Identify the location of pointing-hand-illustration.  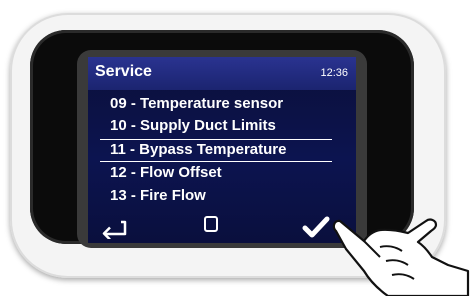
(401, 257).